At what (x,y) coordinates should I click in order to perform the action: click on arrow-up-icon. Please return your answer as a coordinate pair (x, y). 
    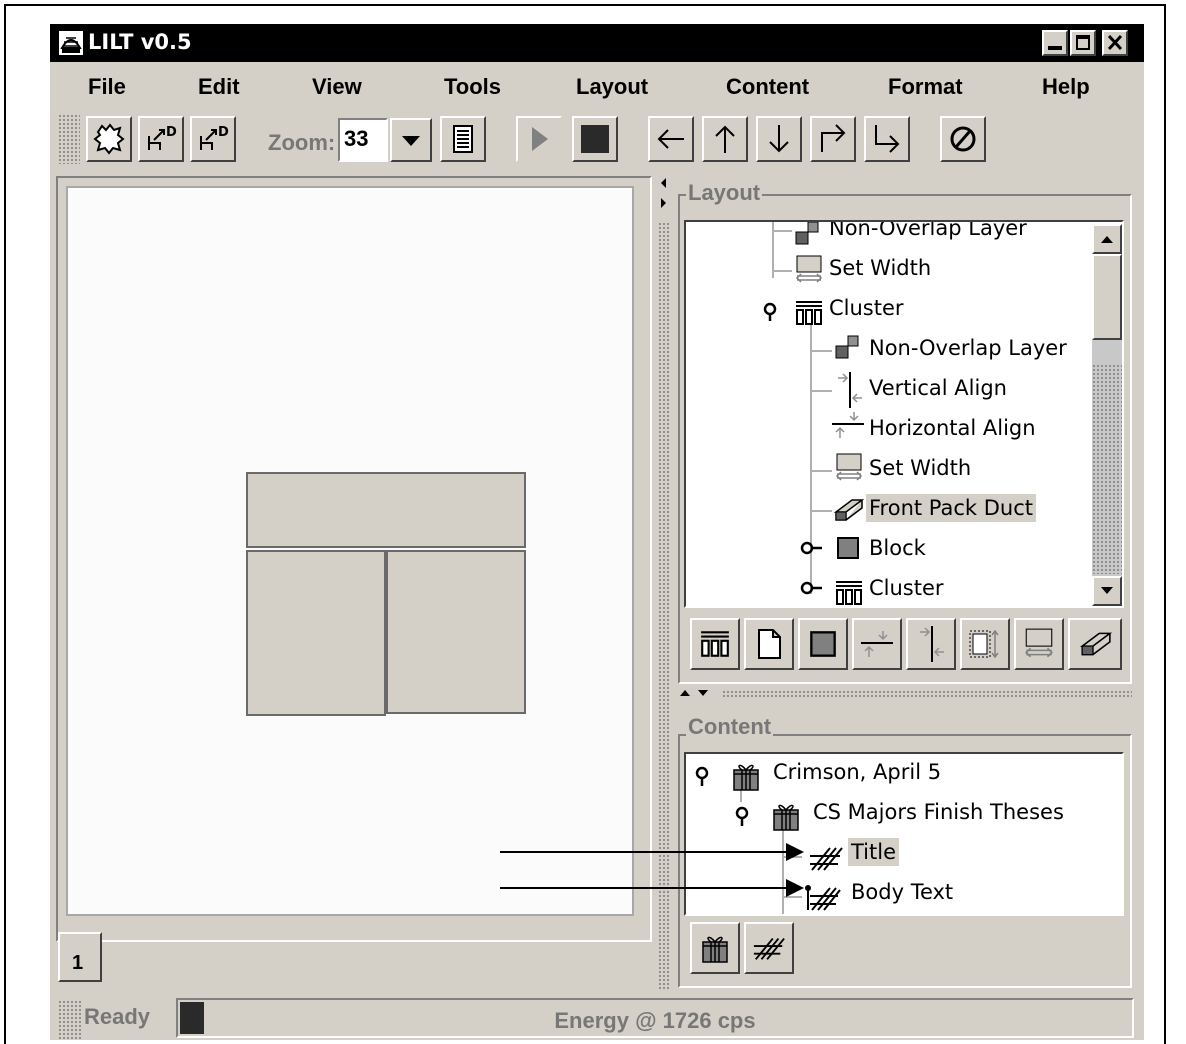
    Looking at the image, I should click on (725, 139).